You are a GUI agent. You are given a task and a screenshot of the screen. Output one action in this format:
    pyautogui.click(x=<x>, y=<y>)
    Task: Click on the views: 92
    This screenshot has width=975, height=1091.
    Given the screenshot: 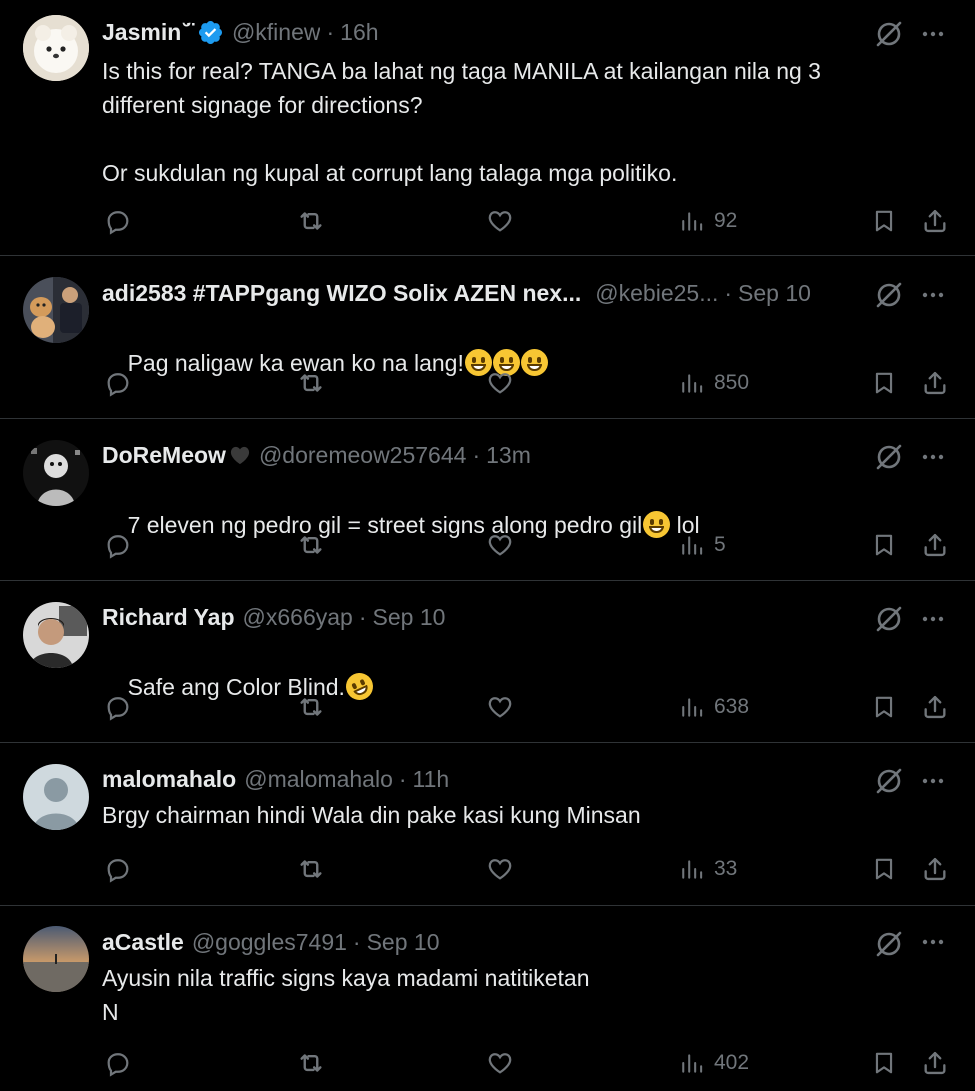 What is the action you would take?
    pyautogui.click(x=708, y=221)
    